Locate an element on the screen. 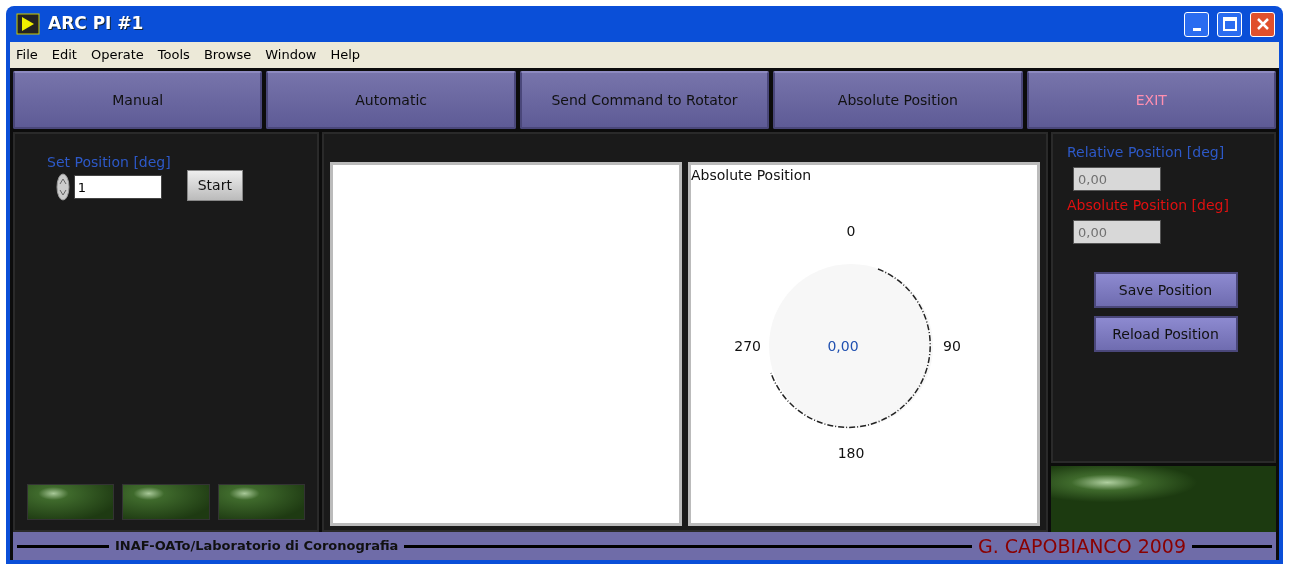  scale-label: 180 is located at coordinates (851, 453).